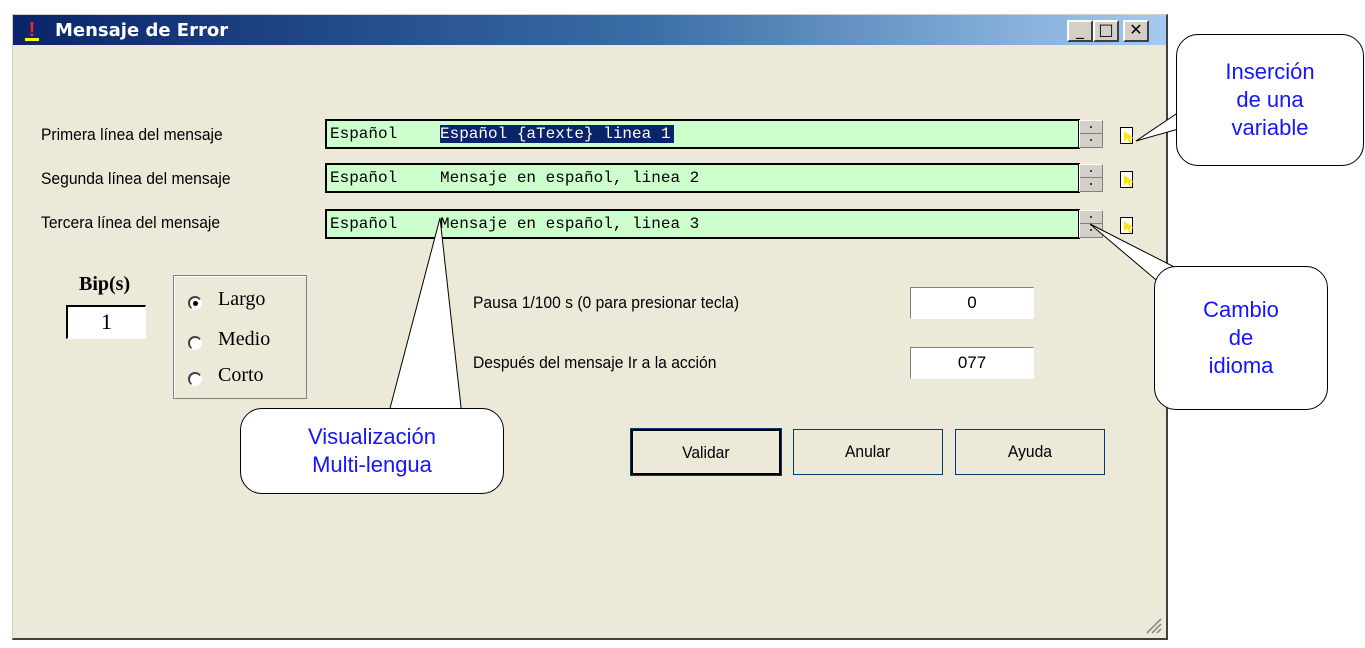 This screenshot has width=1365, height=648. Describe the element at coordinates (1270, 71) in the screenshot. I see `callout-variable-line1: Inserción` at that location.